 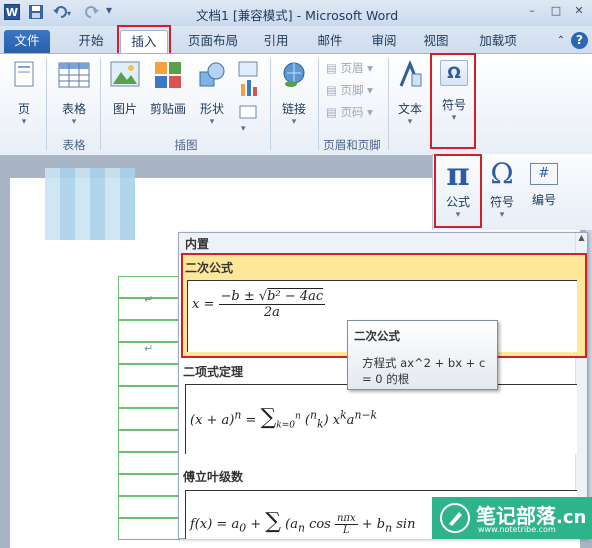 I want to click on insert-tab-highlight, so click(x=144, y=40).